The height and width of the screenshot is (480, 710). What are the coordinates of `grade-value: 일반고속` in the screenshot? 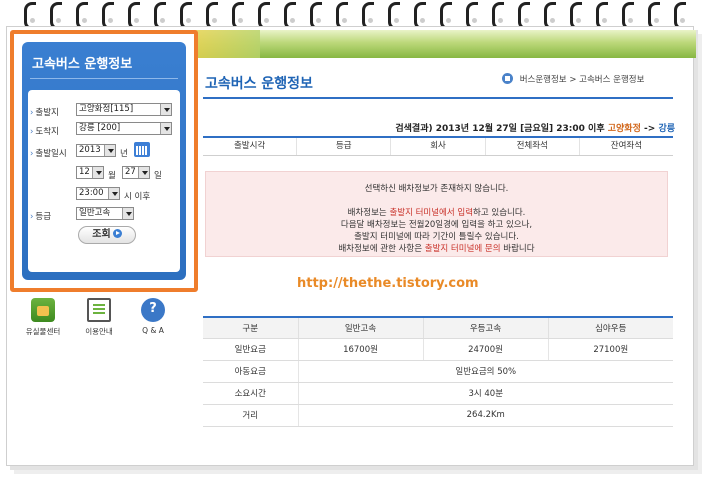 It's located at (95, 213).